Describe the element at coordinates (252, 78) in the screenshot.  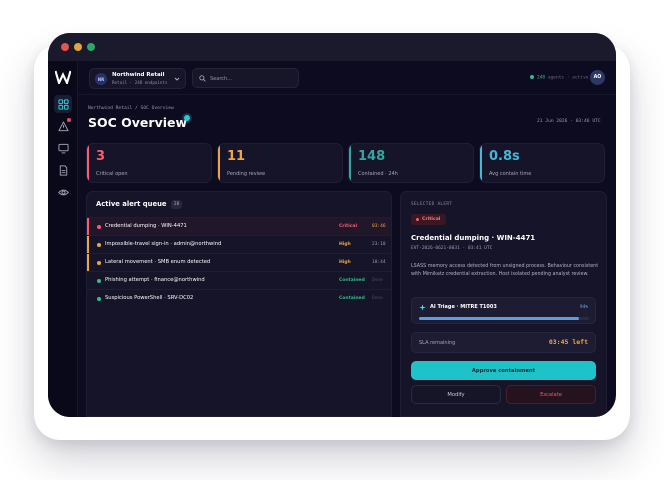
I see `search-input` at that location.